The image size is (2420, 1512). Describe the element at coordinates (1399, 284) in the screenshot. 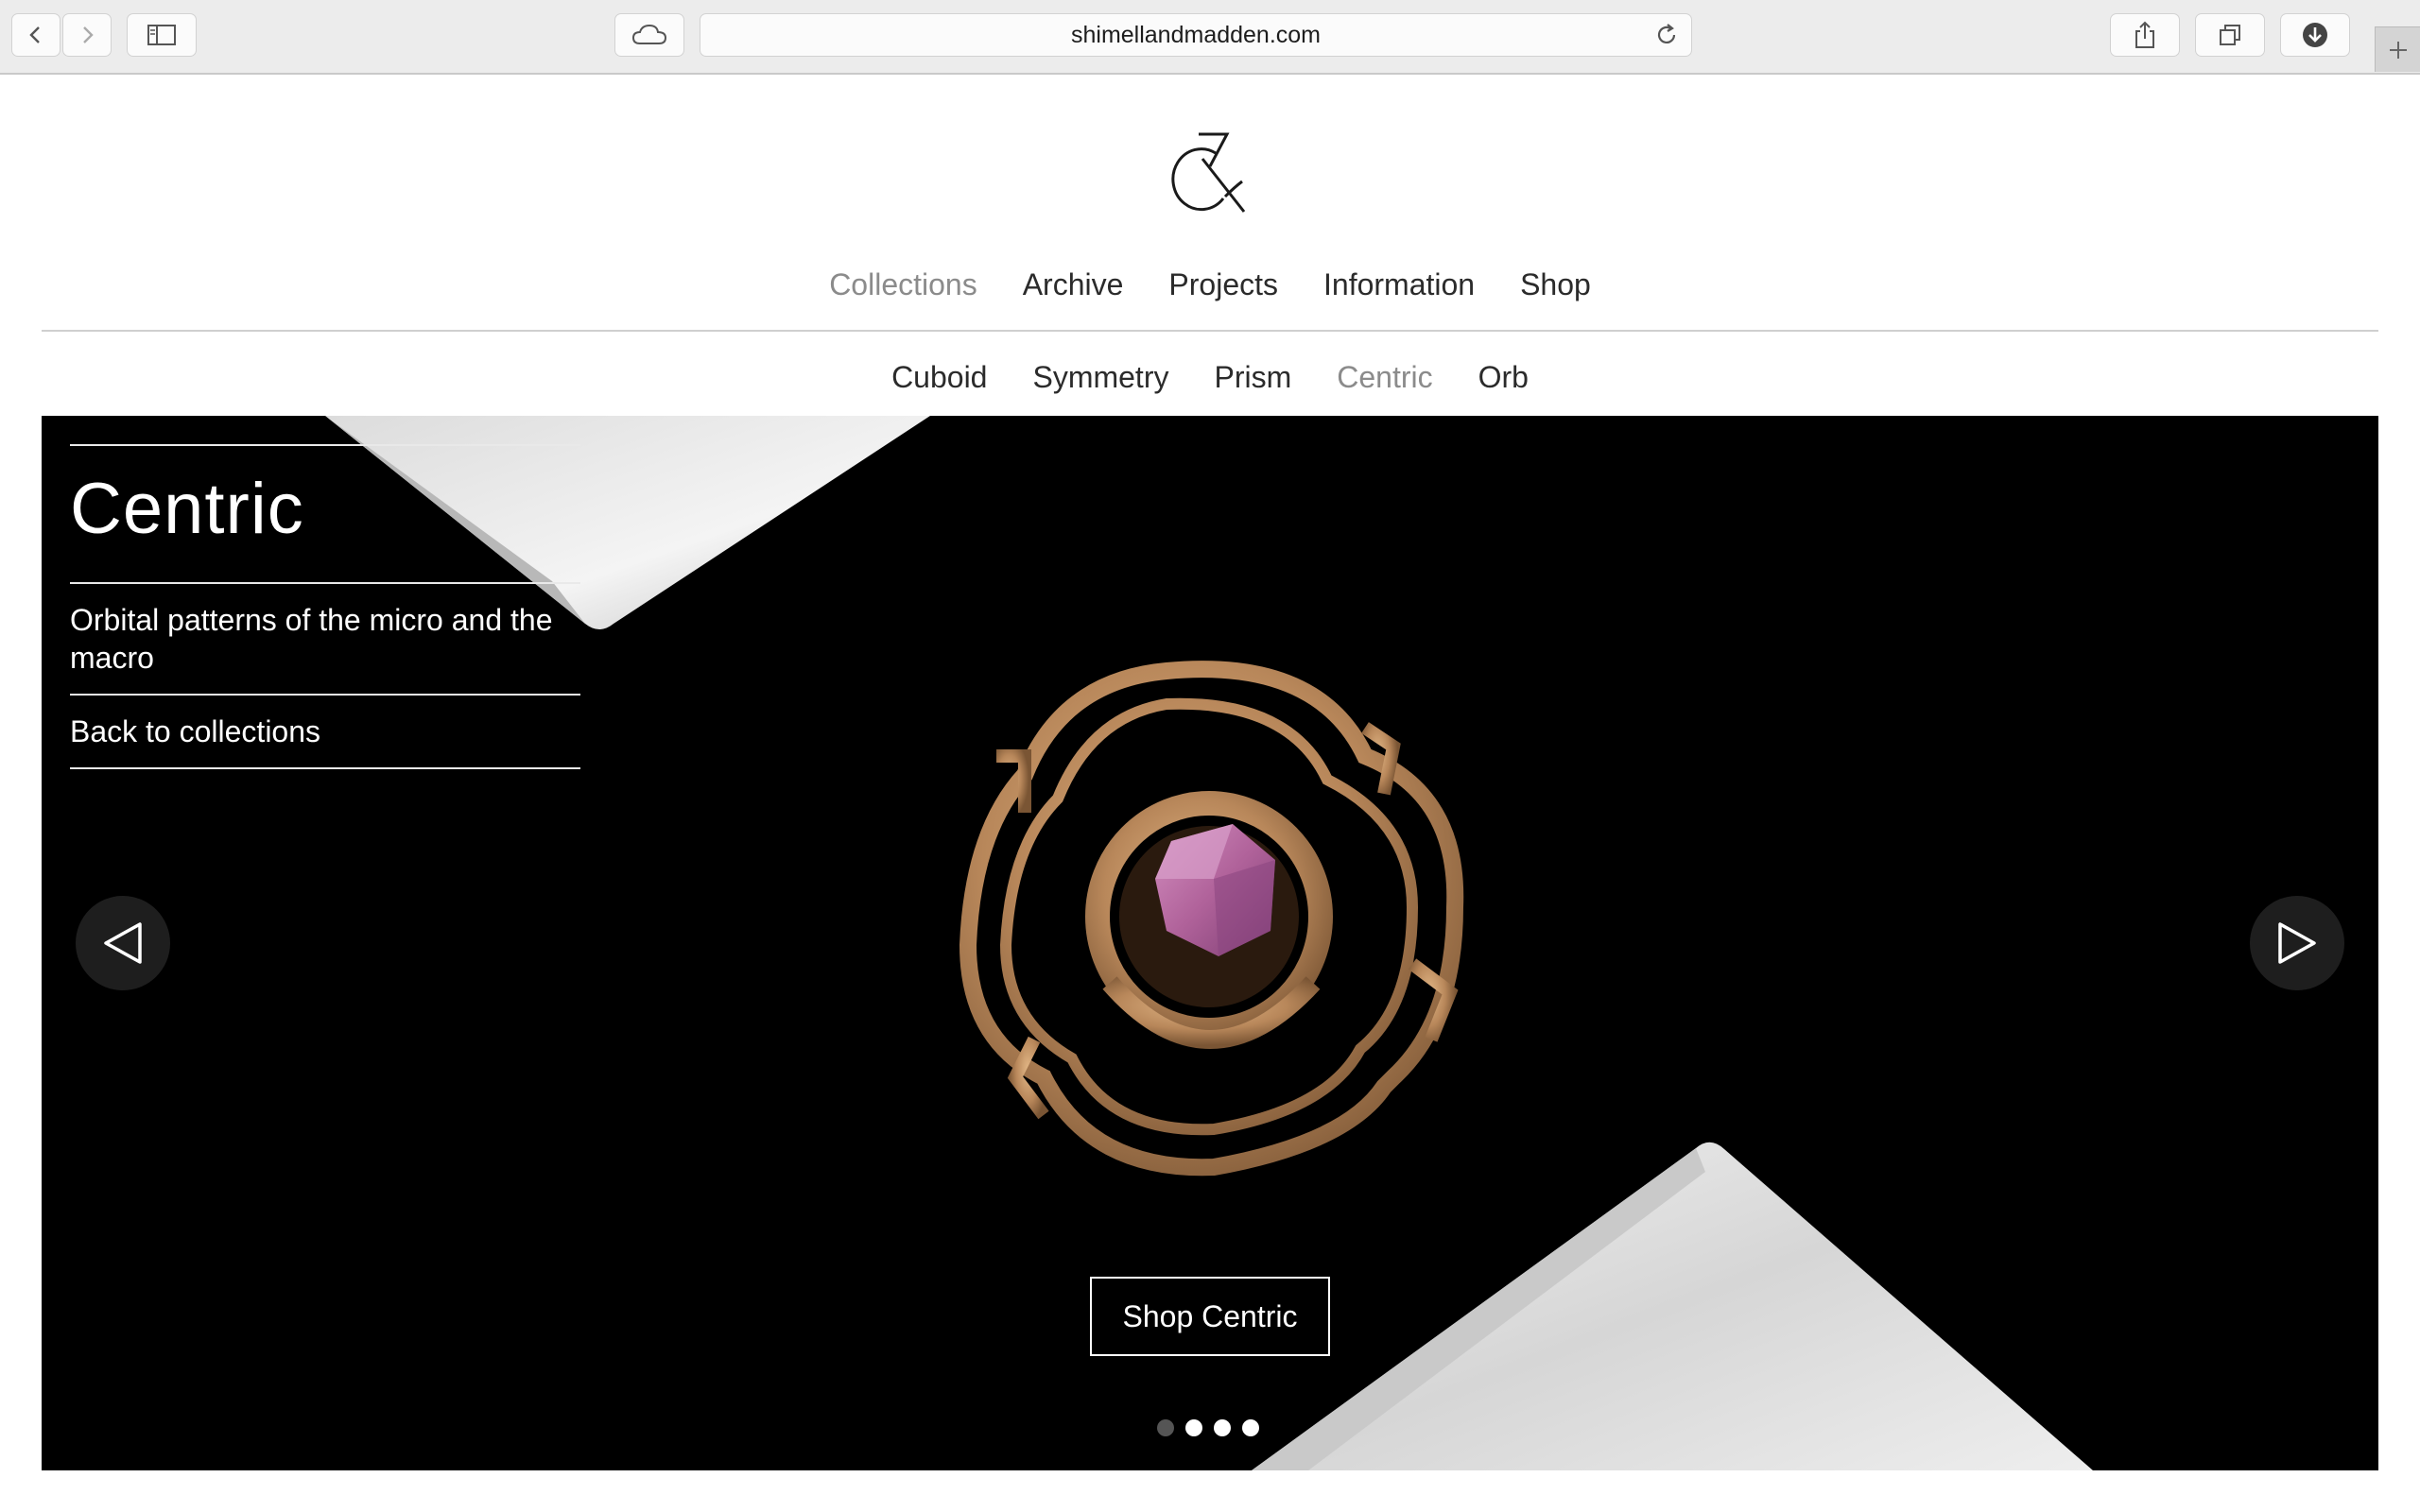

I see `nav-information: Information` at that location.